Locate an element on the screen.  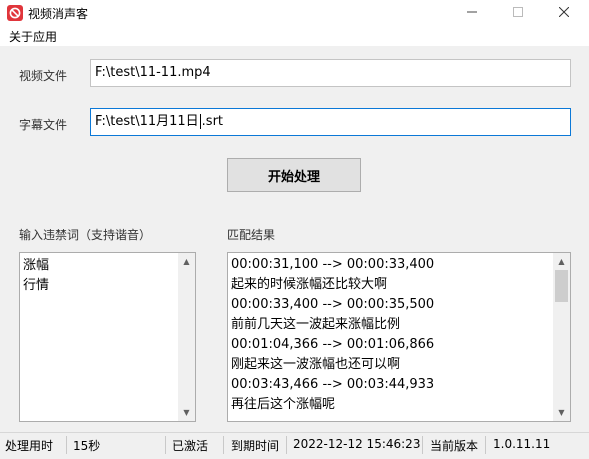
banned-words-scrollbar: ▲ ▼ is located at coordinates (186, 337).